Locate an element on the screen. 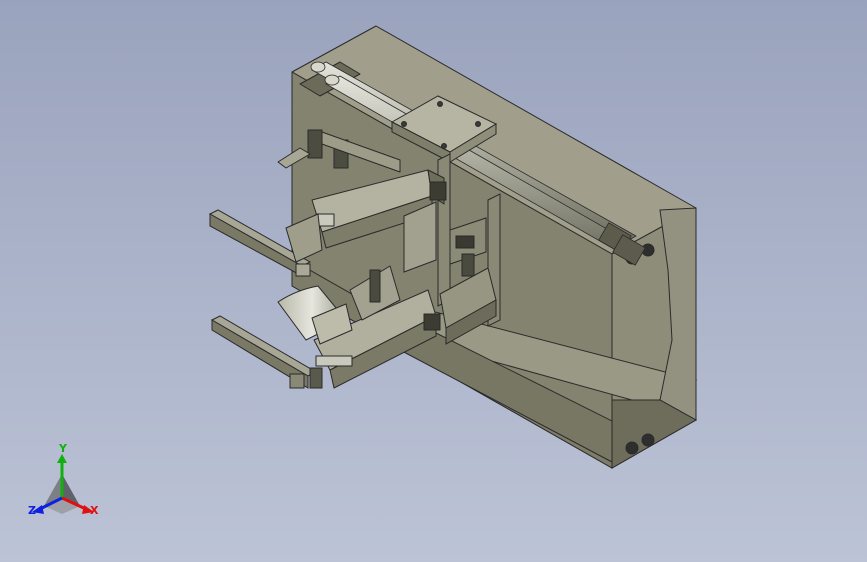  upper-feed-rail is located at coordinates (265, 243).